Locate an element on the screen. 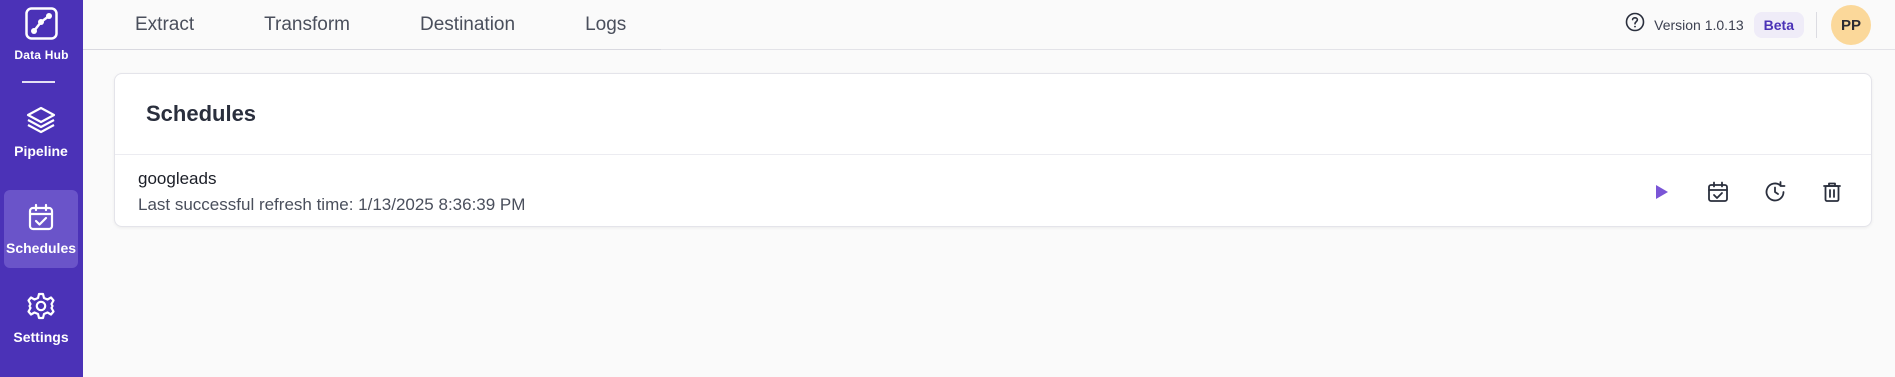  tab-extract: Extract is located at coordinates (156, 24).